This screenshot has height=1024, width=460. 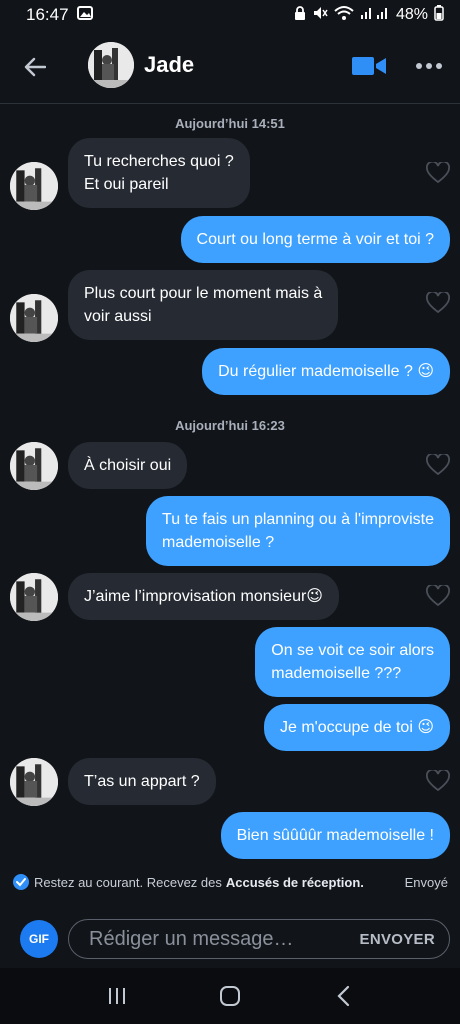 I want to click on outgoing-message: Du régulier mademoiselle ? 😉, so click(x=326, y=371).